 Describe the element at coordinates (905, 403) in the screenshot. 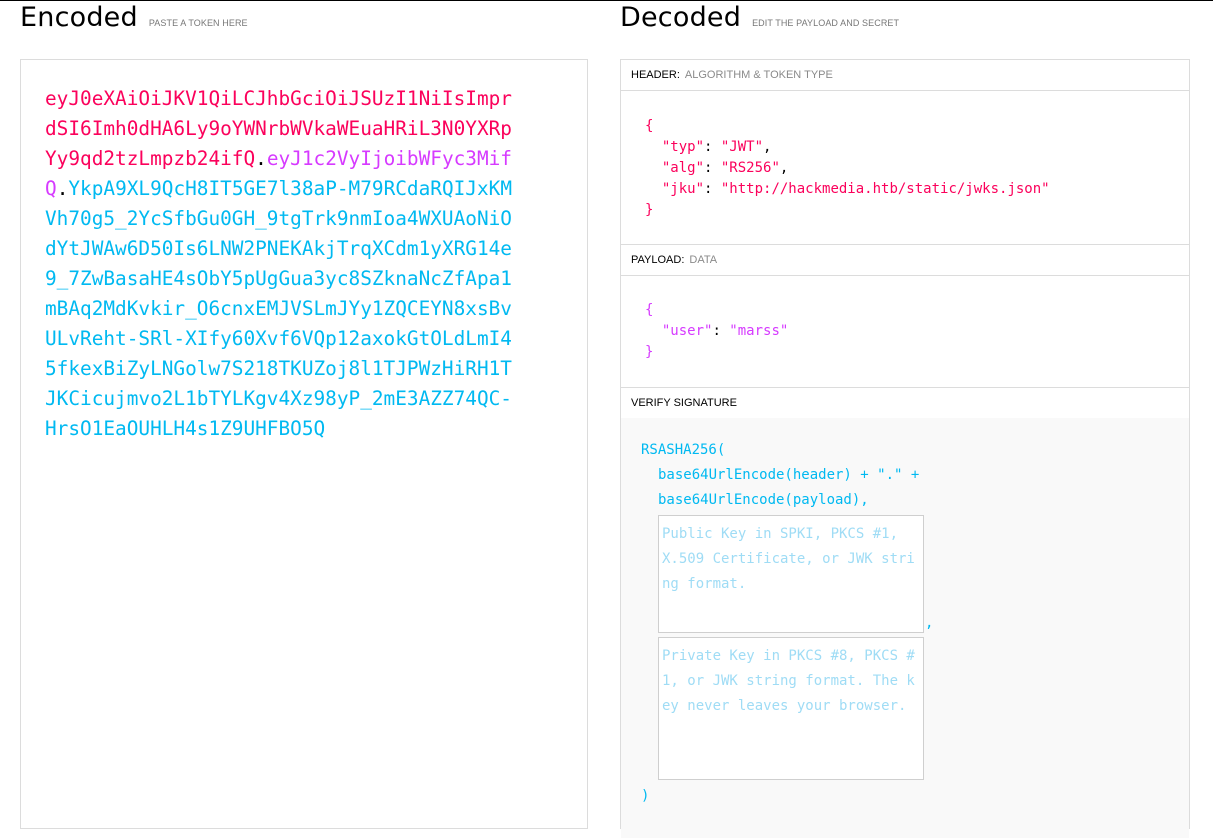

I see `verify-section-title: VERIFY SIGNATURE` at that location.